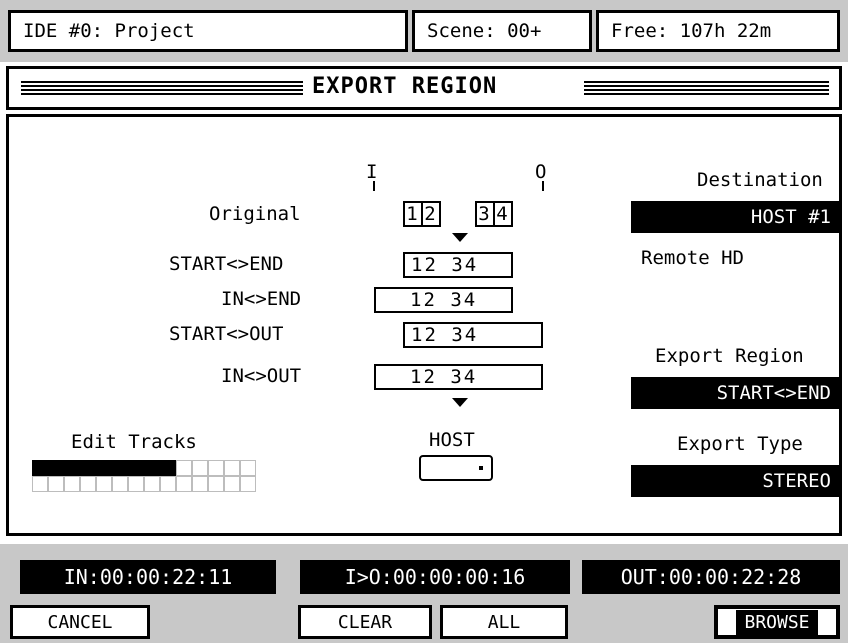  Describe the element at coordinates (365, 622) in the screenshot. I see `clear-button: CLEAR` at that location.